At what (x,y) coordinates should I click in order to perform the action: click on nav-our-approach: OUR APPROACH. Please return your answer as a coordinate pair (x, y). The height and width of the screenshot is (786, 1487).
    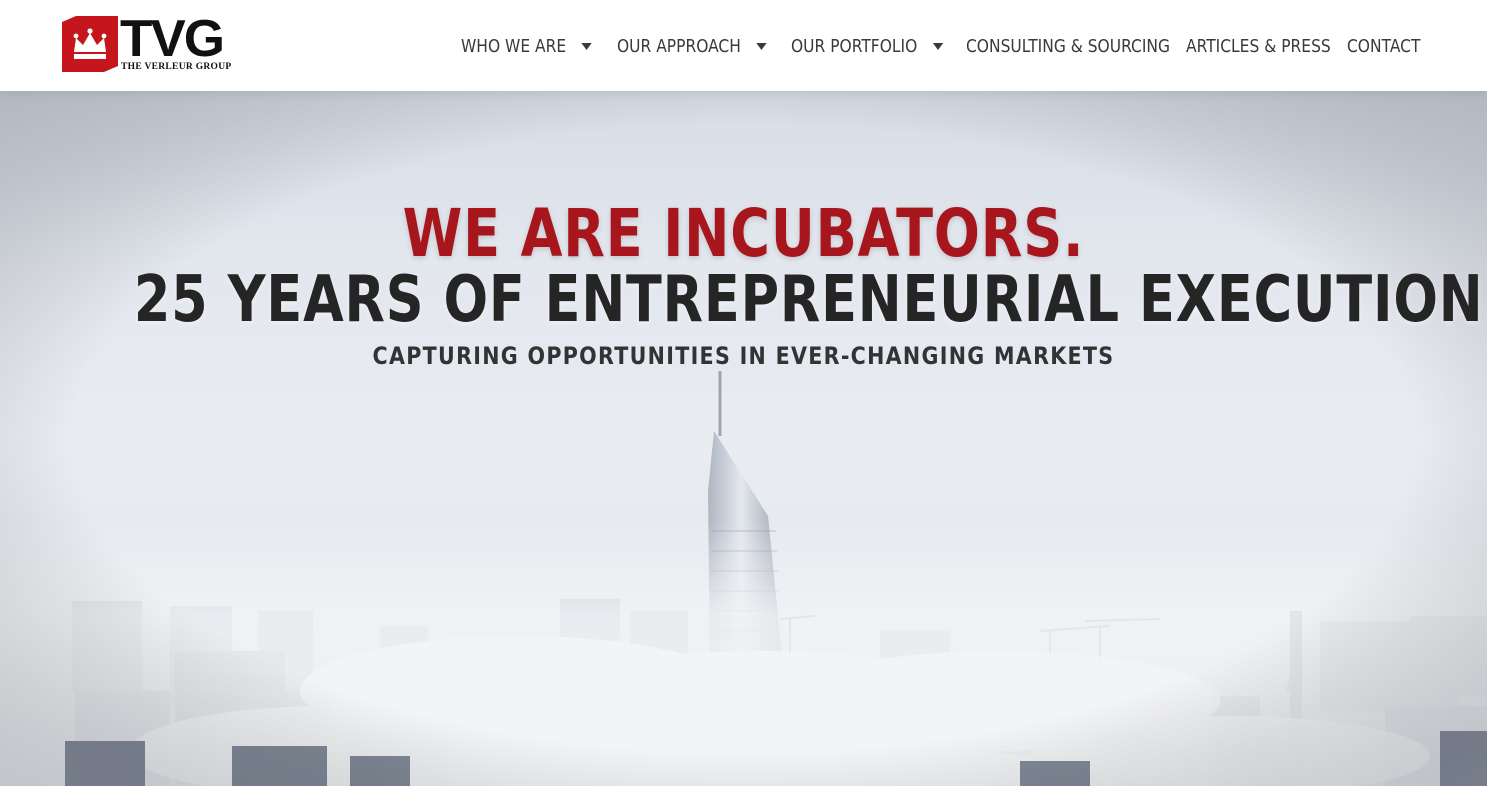
    Looking at the image, I should click on (692, 46).